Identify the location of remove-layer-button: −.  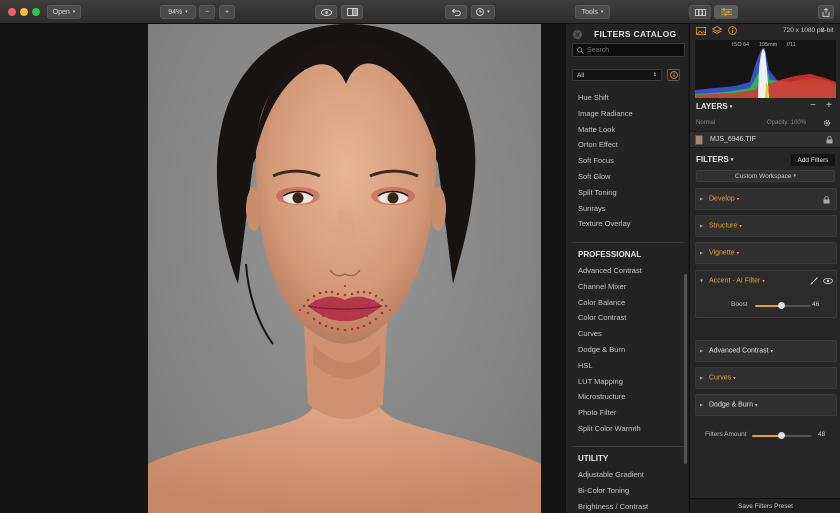
(813, 105).